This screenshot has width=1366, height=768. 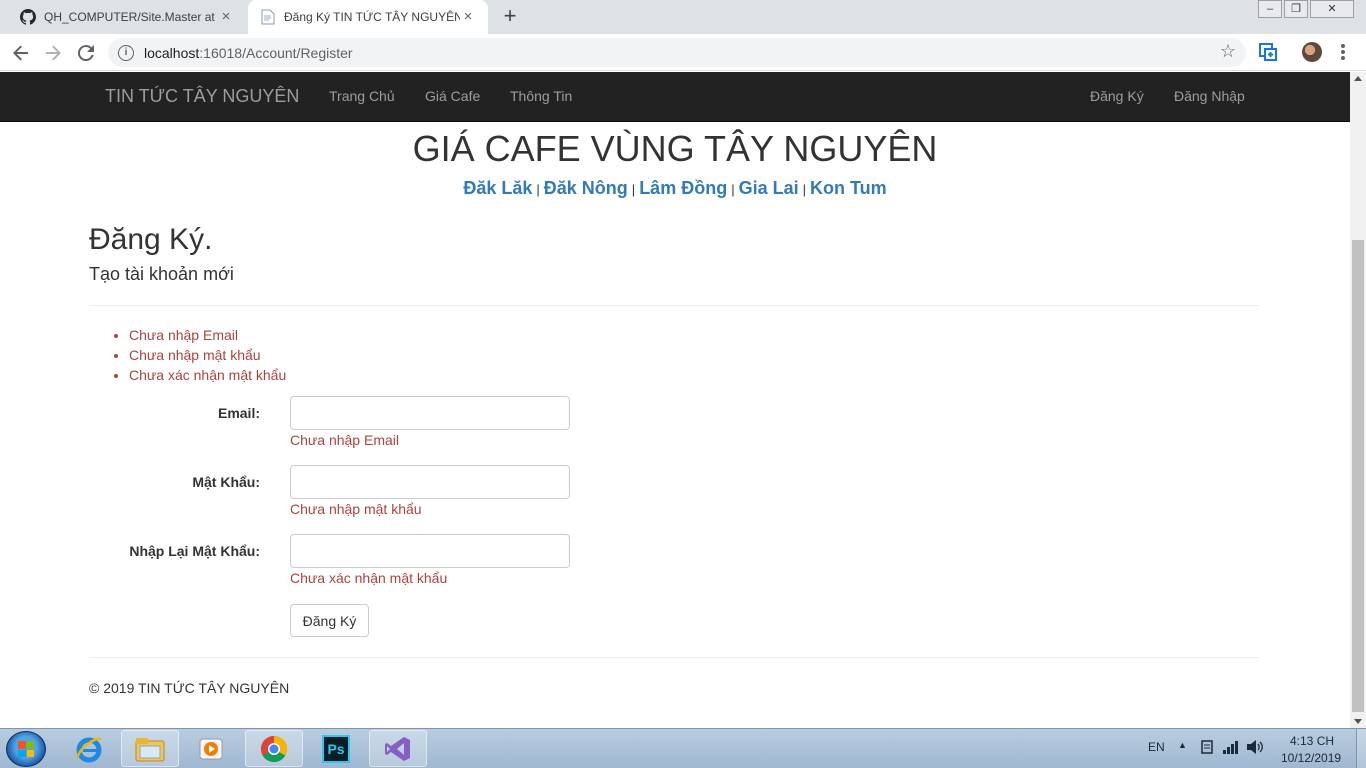 I want to click on validation-message: Chưa nhập mật khẩu, so click(x=207, y=357).